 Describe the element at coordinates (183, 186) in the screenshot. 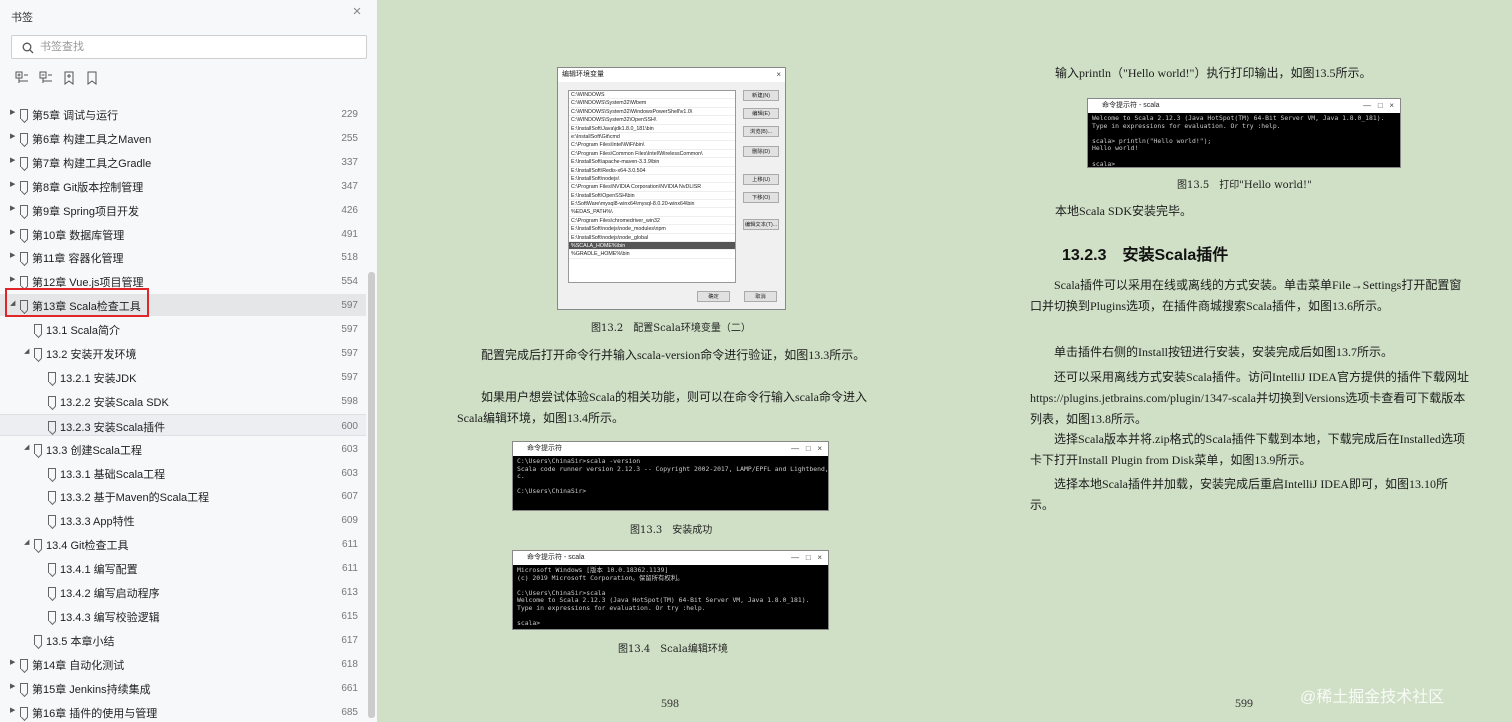

I see `bookmark-item: ▶ 第8章 Git版本控制管理 347` at that location.